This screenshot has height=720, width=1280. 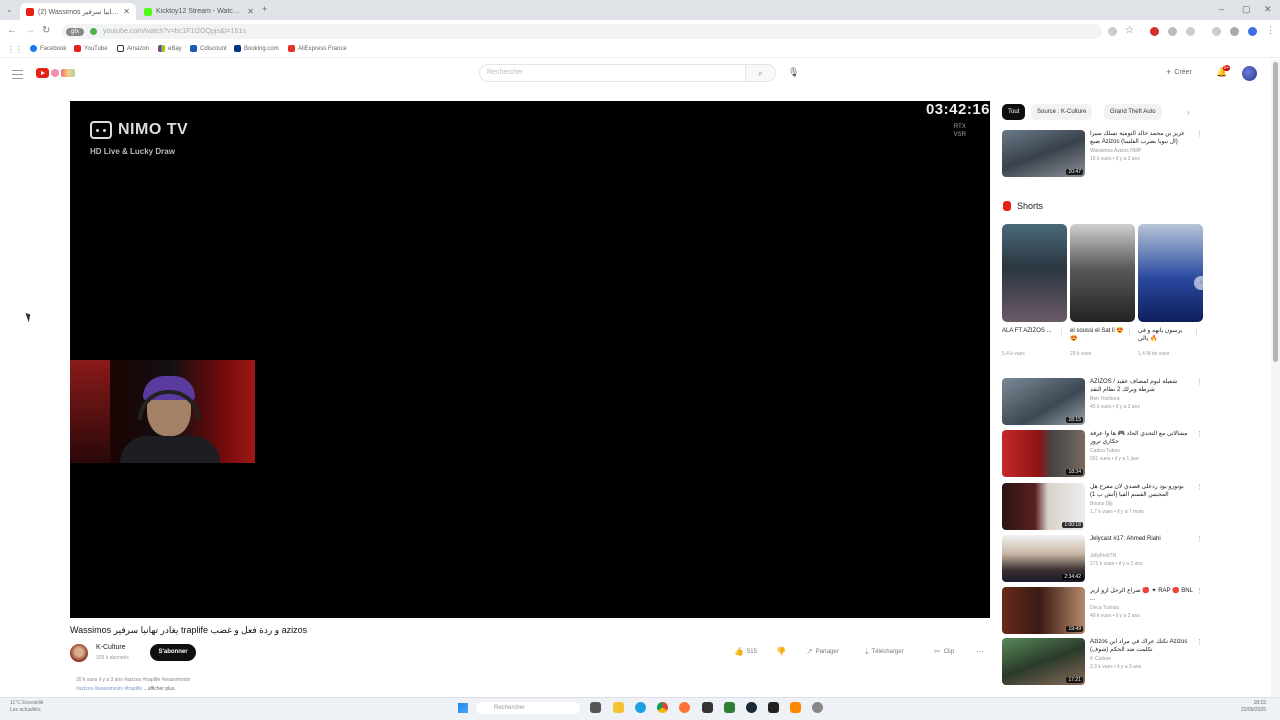 What do you see at coordinates (1270, 30) in the screenshot?
I see `browser-menu-icon: ⋮` at bounding box center [1270, 30].